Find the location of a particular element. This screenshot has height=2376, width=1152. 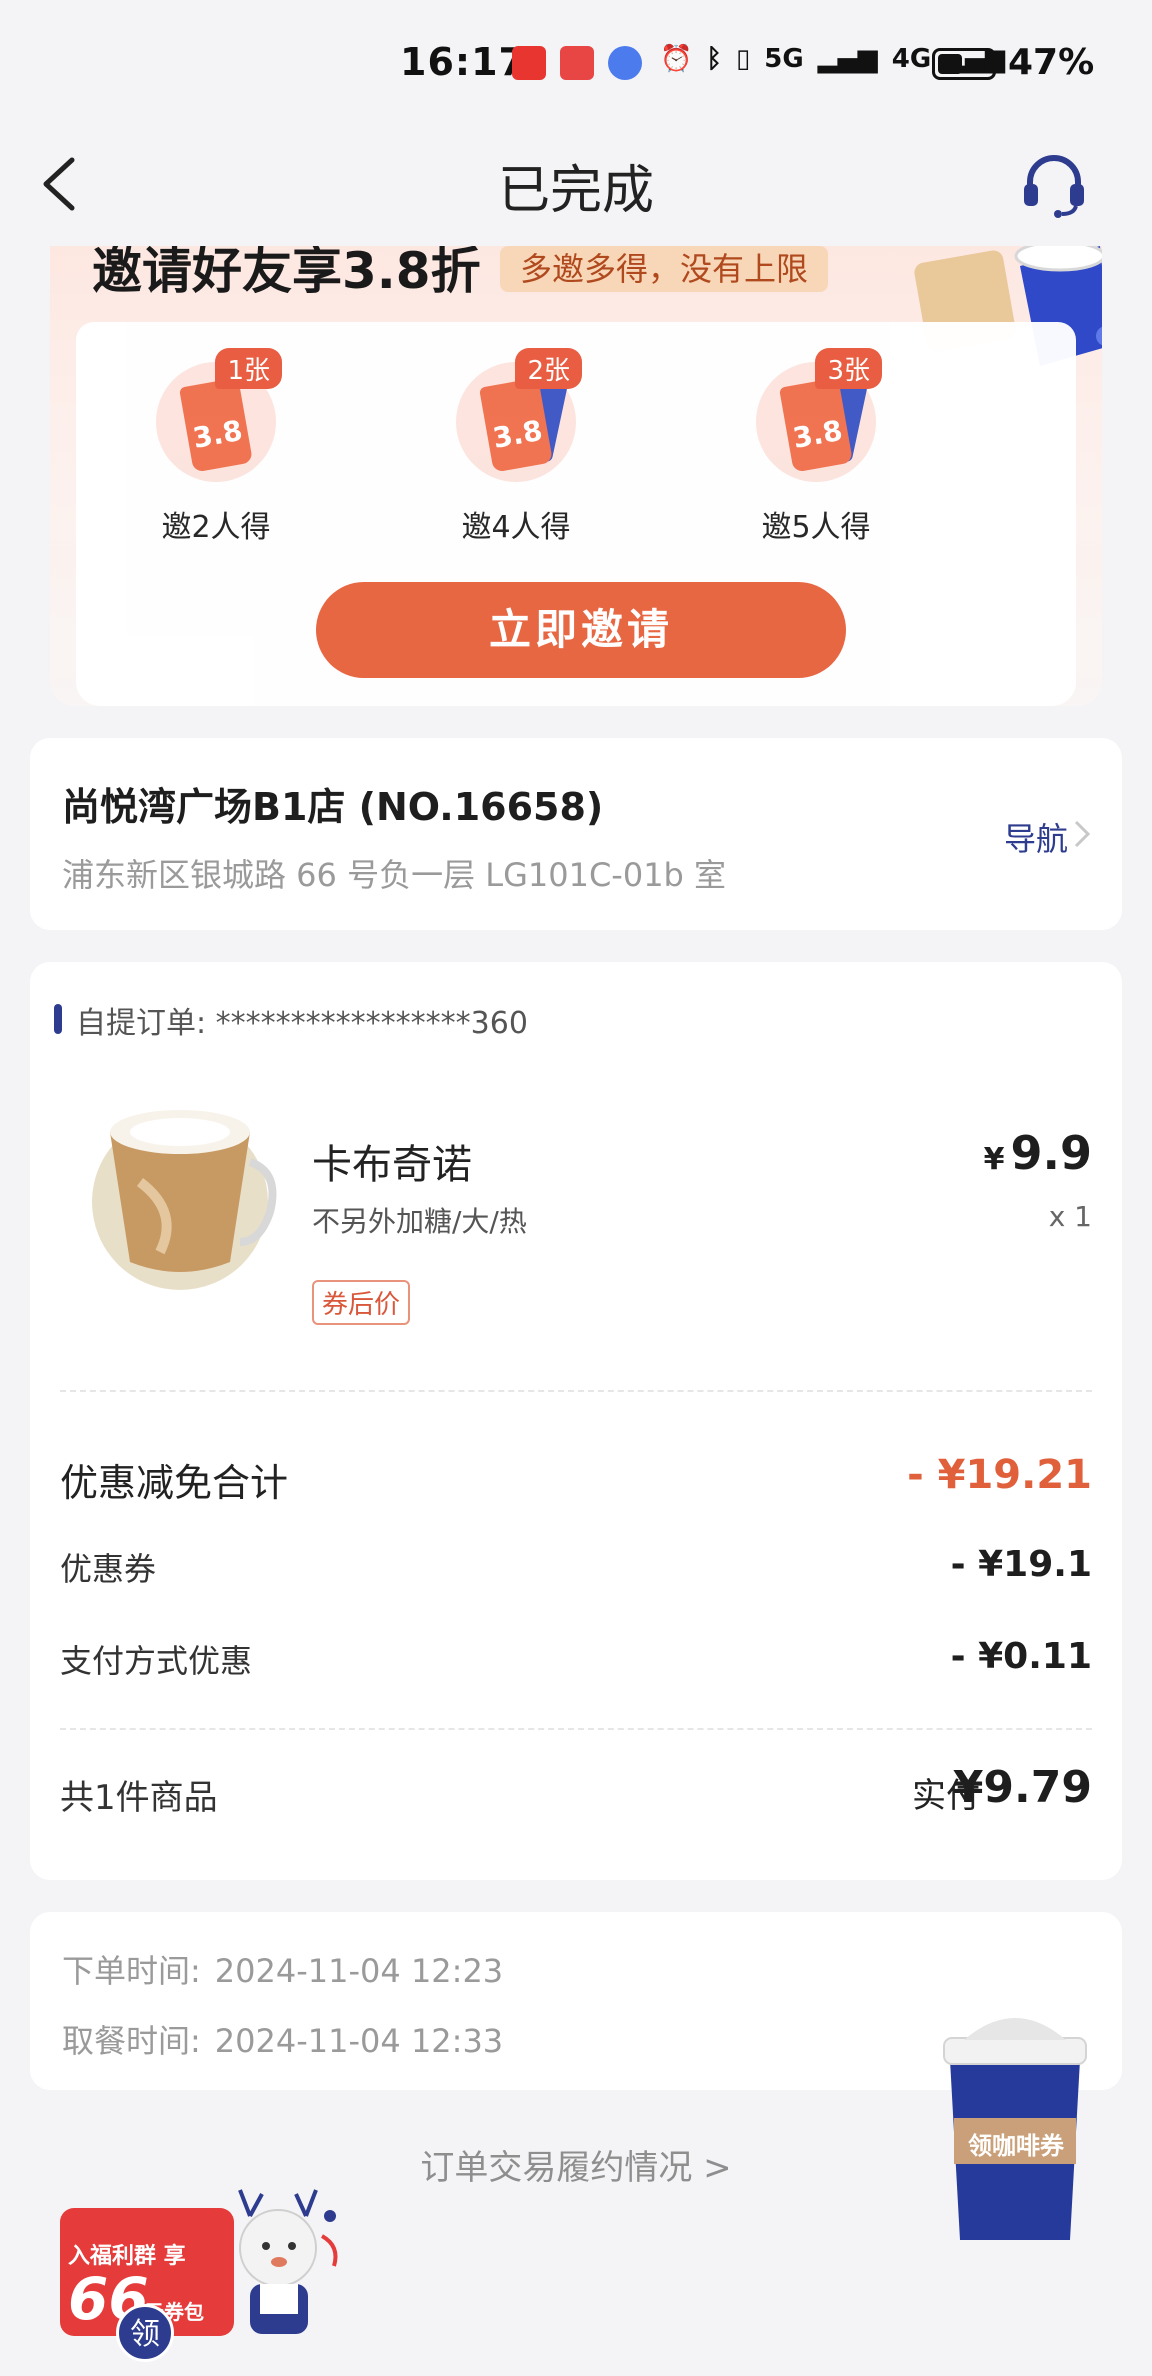

invite-title: 邀请好友享3.8折 is located at coordinates (286, 273).